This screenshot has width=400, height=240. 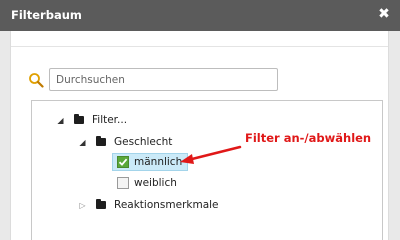 What do you see at coordinates (155, 183) in the screenshot?
I see `tree-item-label: weiblich` at bounding box center [155, 183].